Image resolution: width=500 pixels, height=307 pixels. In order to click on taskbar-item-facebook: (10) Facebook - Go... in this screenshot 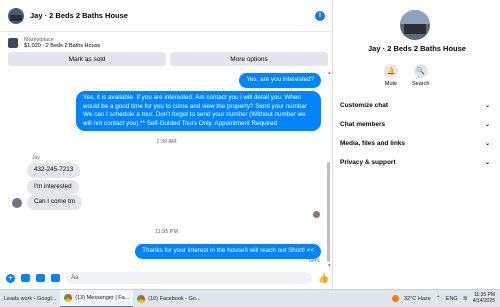, I will do `click(168, 298)`.